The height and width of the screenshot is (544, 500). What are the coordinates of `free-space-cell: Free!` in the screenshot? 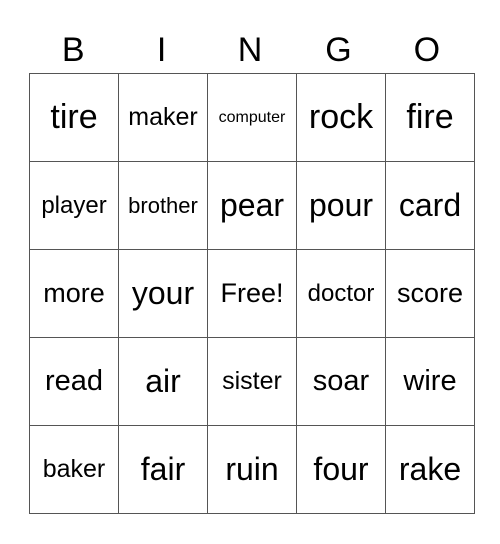 It's located at (252, 293).